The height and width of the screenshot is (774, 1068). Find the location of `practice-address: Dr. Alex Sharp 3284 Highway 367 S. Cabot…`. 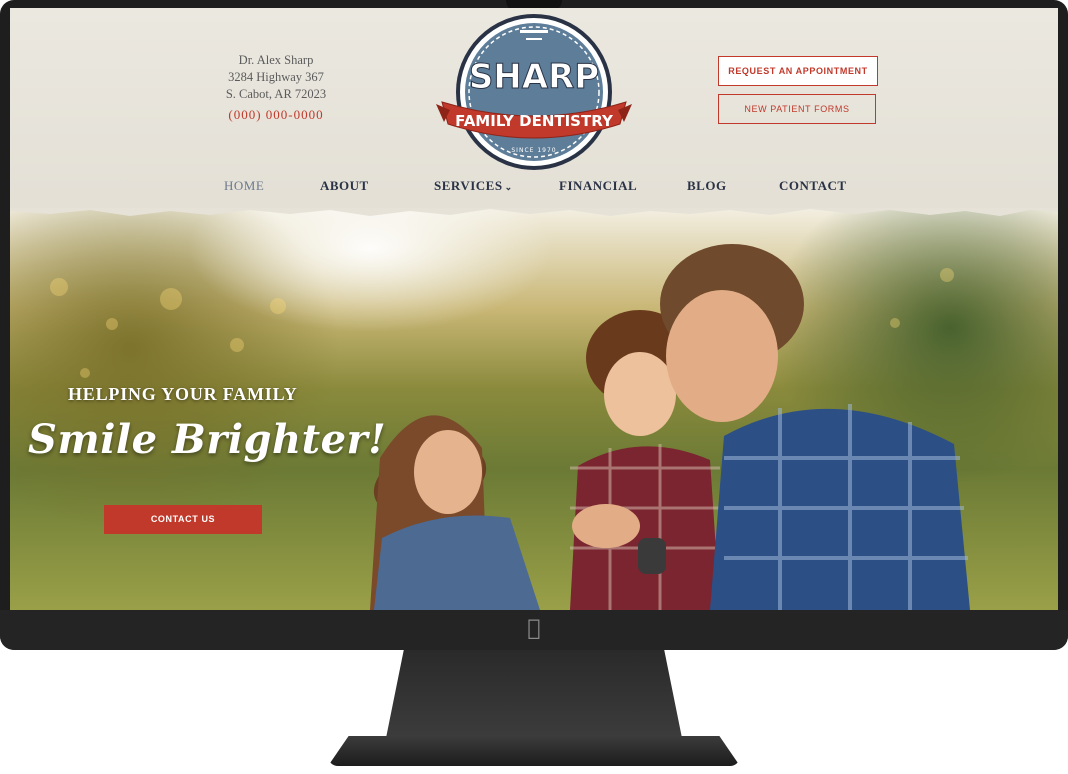

practice-address: Dr. Alex Sharp 3284 Highway 367 S. Cabot… is located at coordinates (276, 87).